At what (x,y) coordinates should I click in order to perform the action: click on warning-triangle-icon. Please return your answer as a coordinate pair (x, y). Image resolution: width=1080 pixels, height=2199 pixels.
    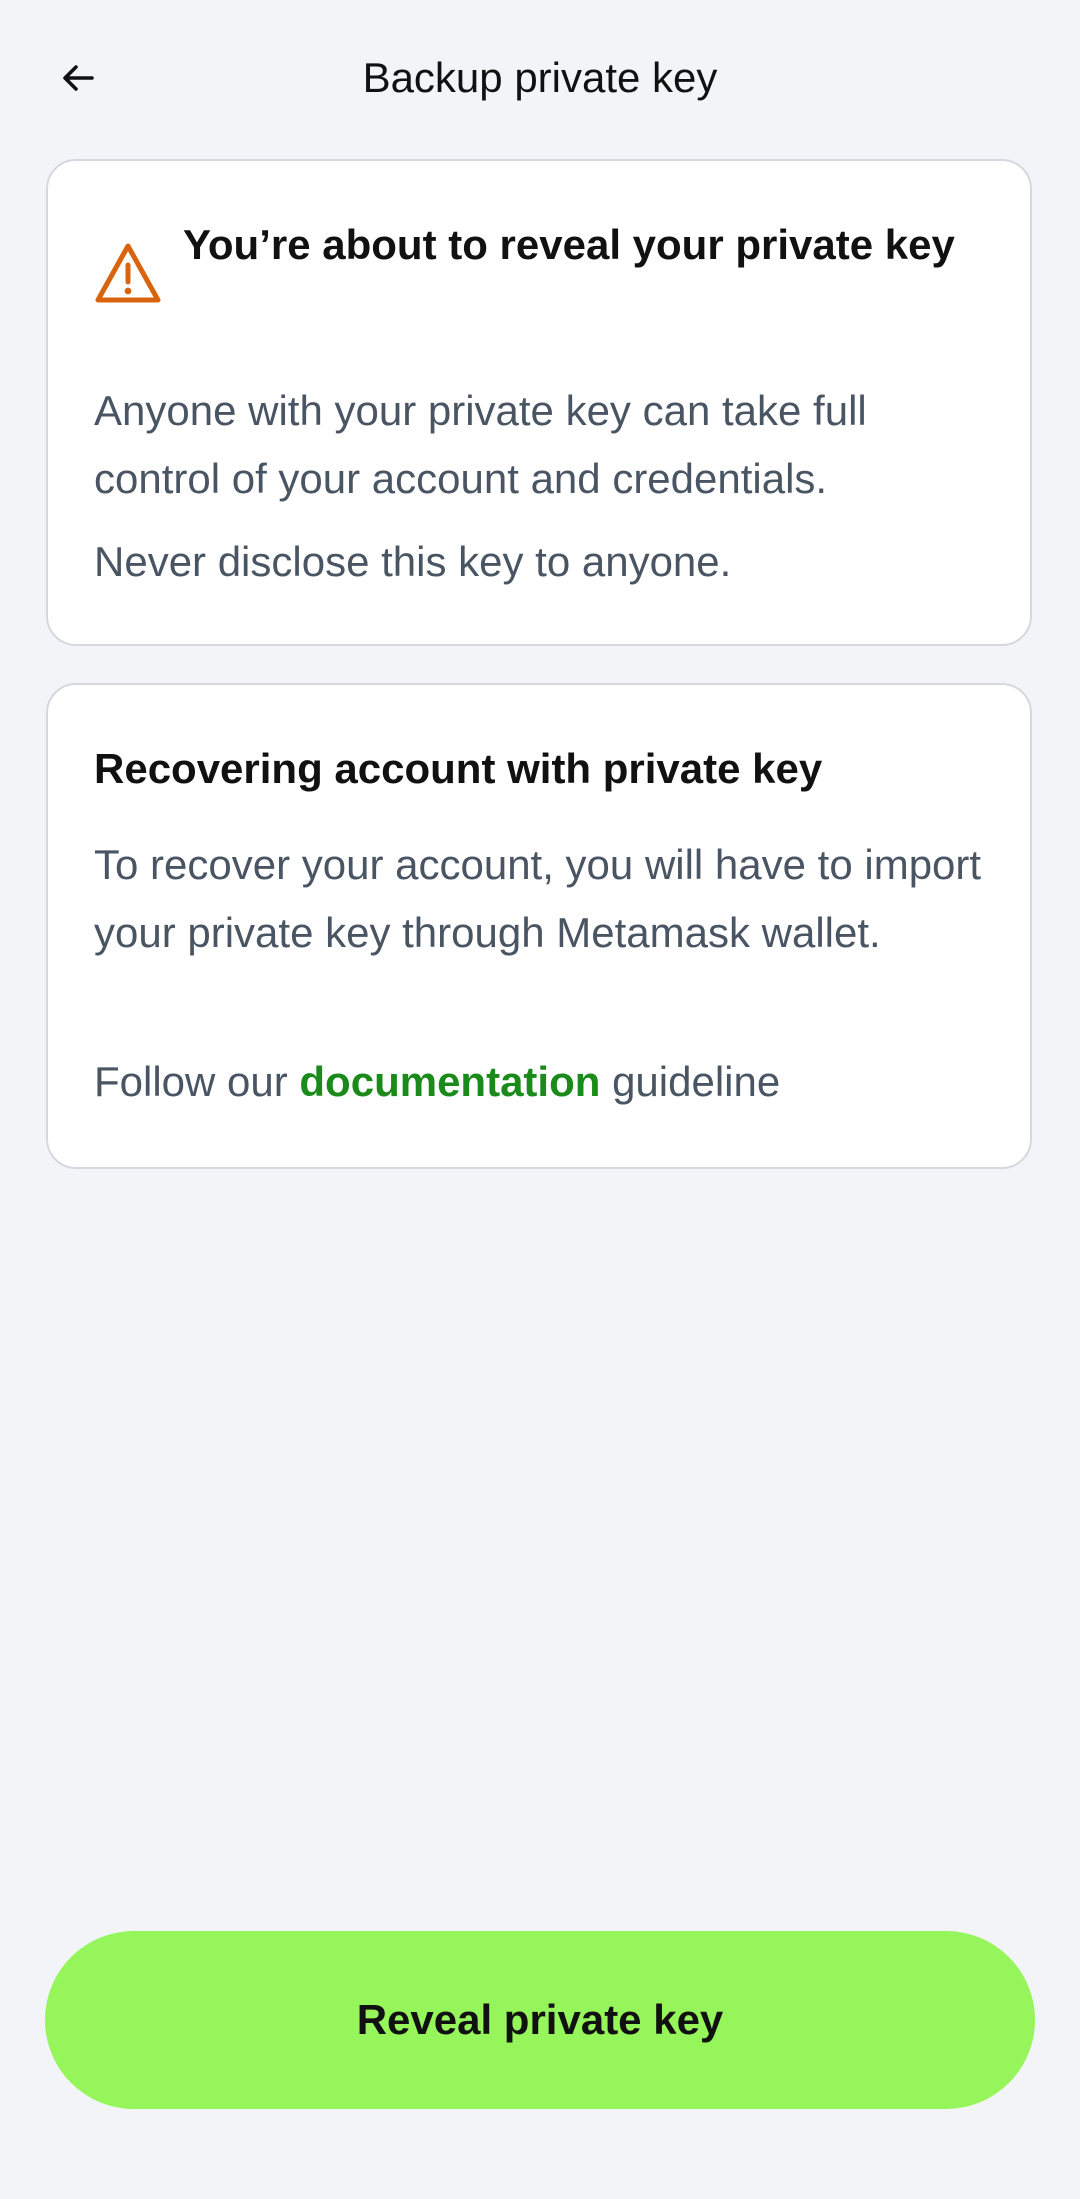
    Looking at the image, I should click on (128, 273).